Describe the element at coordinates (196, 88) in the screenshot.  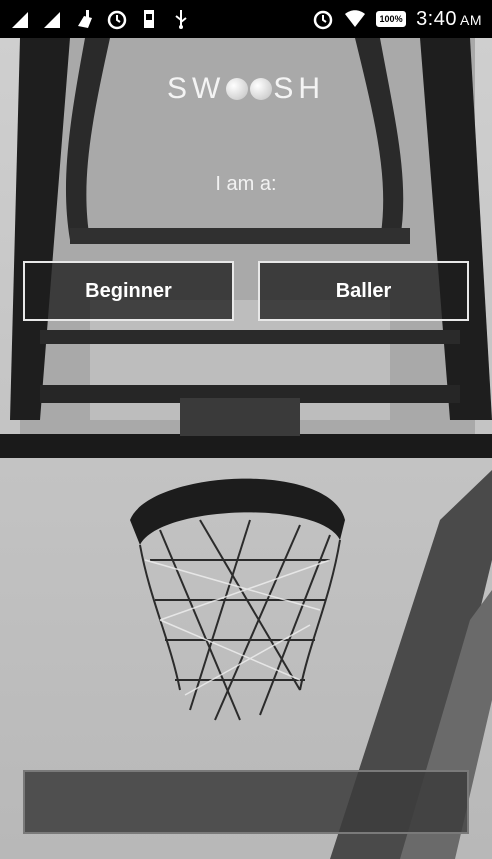
I see `logo-prefix: SW` at that location.